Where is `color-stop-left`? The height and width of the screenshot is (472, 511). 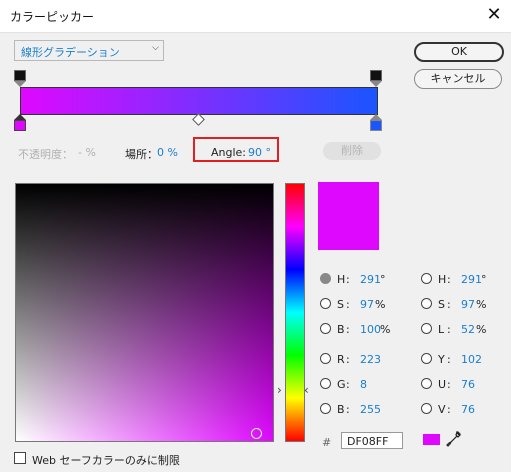 color-stop-left is located at coordinates (20, 123).